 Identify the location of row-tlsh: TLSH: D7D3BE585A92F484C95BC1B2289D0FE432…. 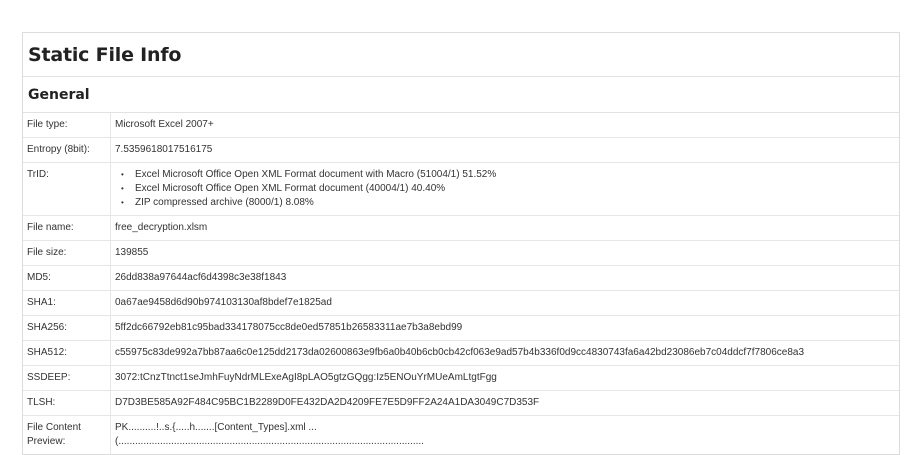
(461, 403).